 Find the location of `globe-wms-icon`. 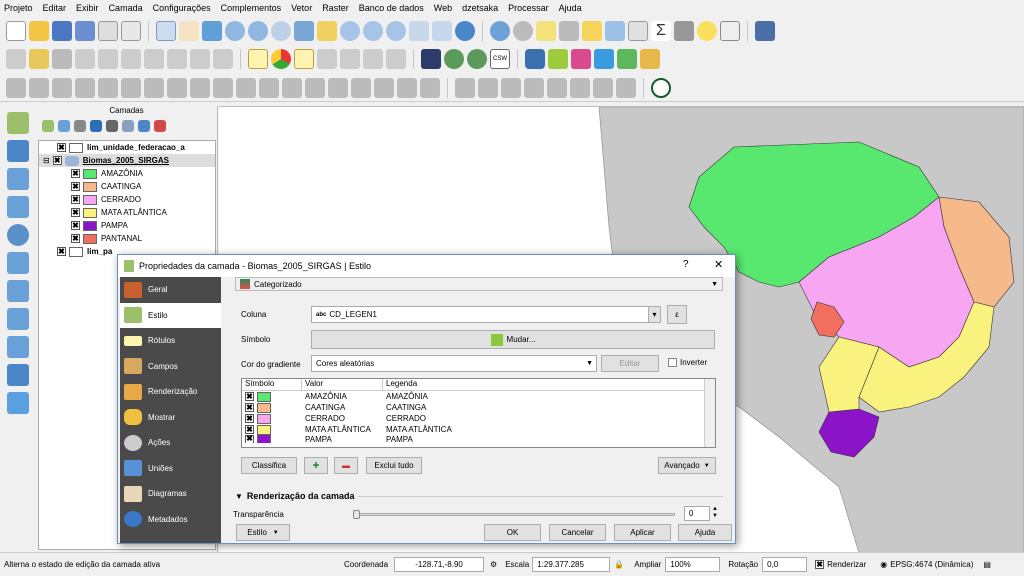

globe-wms-icon is located at coordinates (454, 59).